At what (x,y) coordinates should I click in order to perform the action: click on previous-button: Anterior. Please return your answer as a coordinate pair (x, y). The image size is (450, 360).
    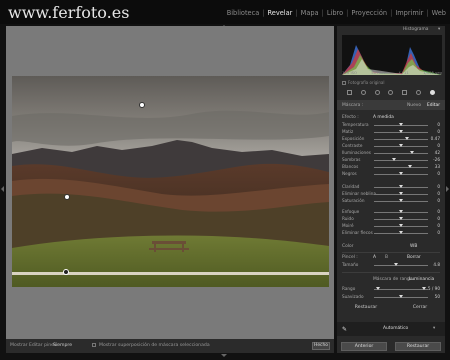
    Looking at the image, I should click on (364, 346).